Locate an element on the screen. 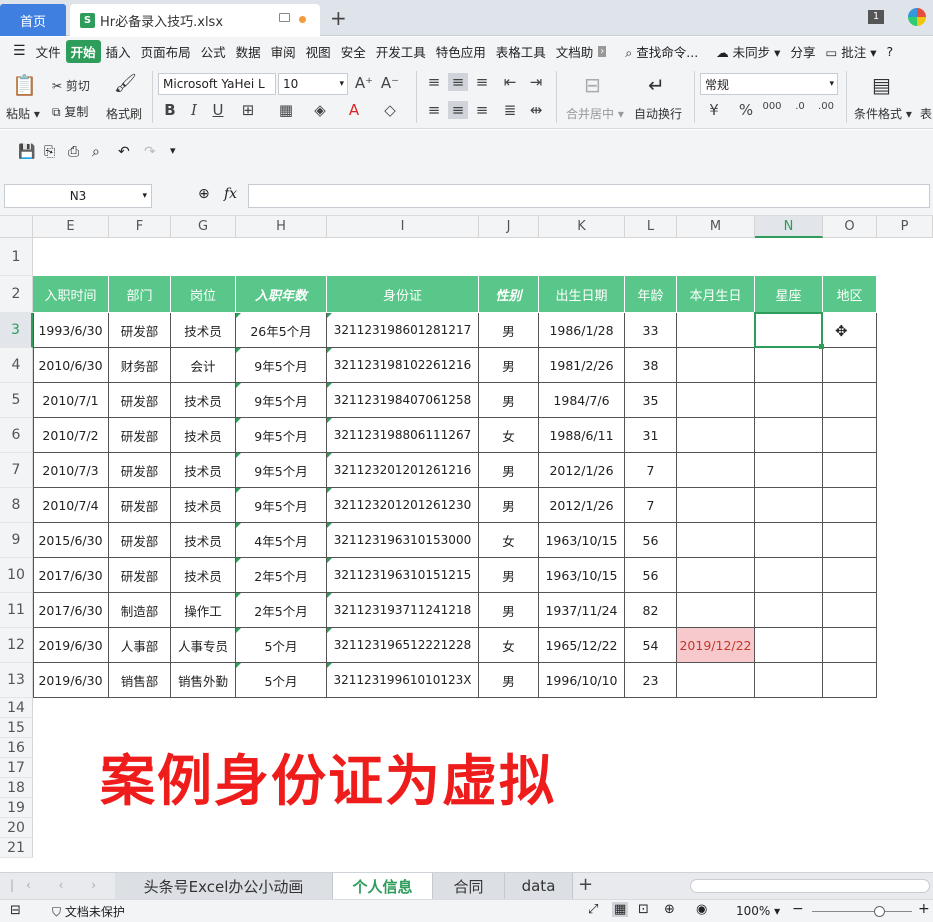 This screenshot has width=933, height=922. table-header-cell: 地区 is located at coordinates (850, 294).